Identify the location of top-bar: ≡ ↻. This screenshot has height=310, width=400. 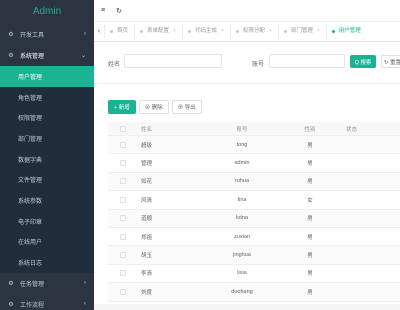
(247, 11).